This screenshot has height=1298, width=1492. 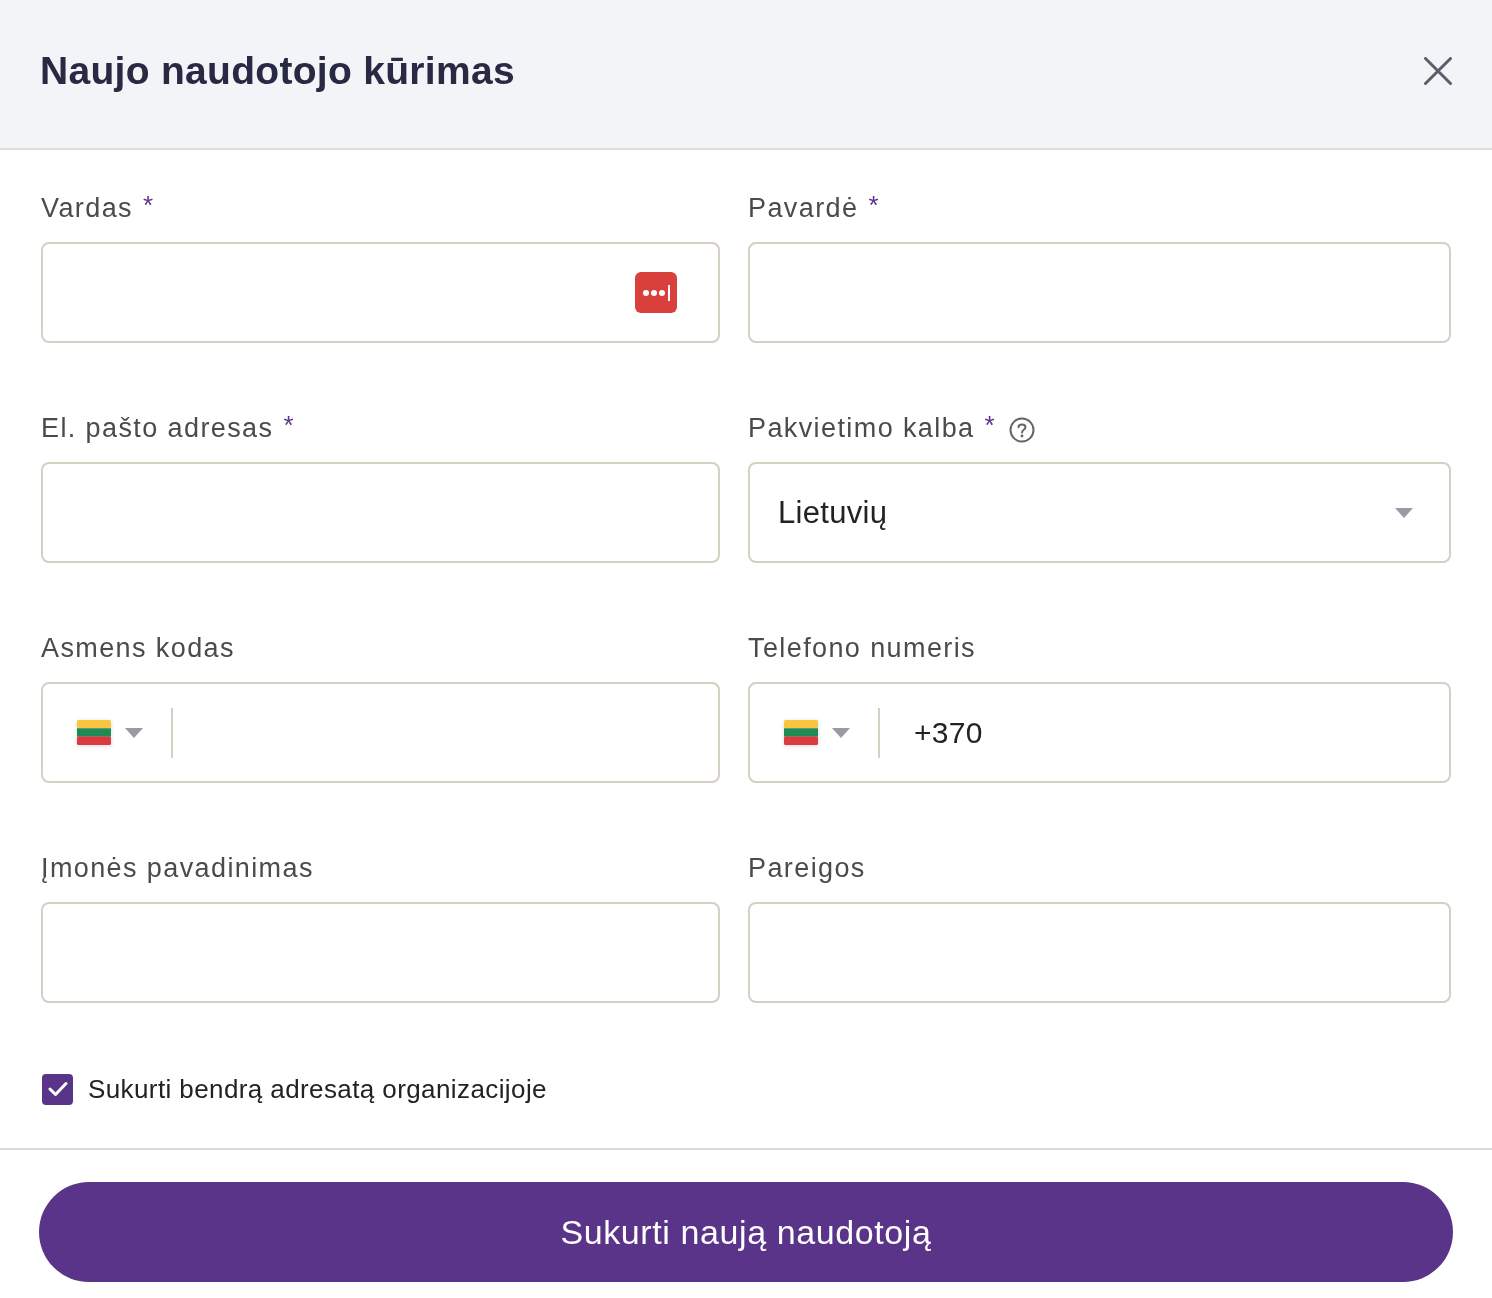 What do you see at coordinates (177, 868) in the screenshot?
I see `field-label: Įmonės pavadinimas` at bounding box center [177, 868].